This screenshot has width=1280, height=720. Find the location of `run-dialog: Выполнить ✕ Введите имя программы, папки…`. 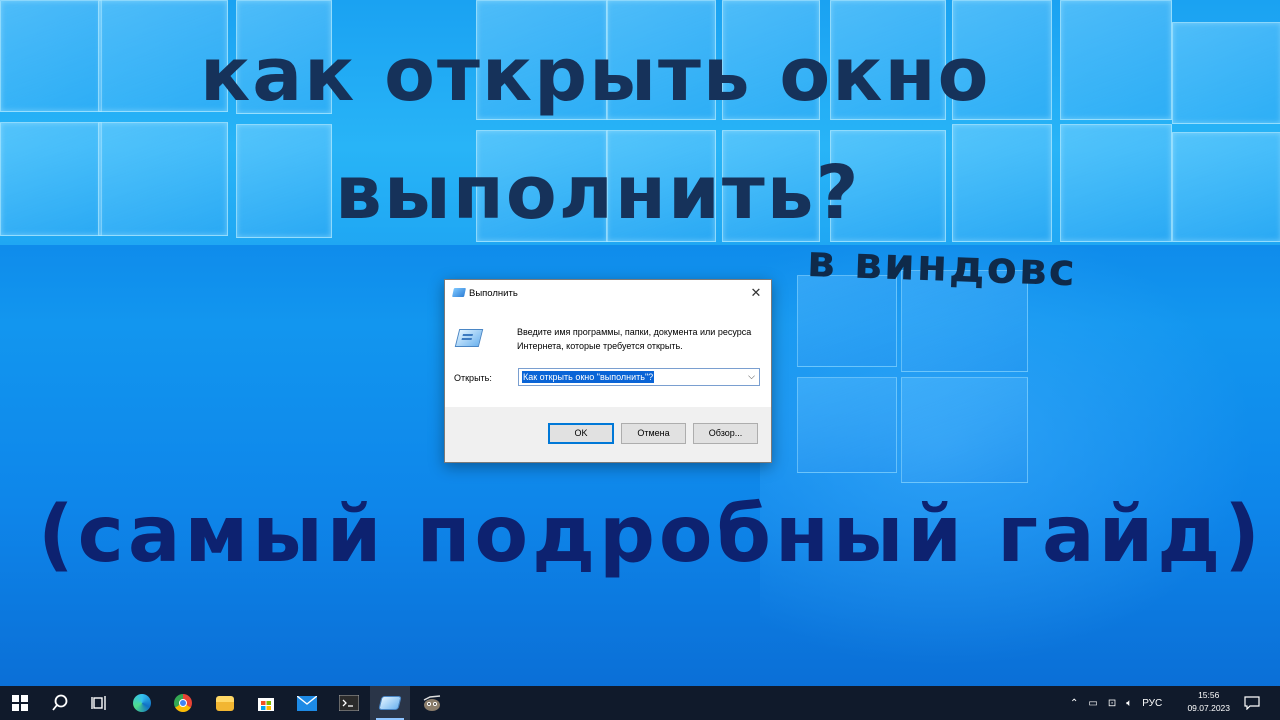

run-dialog: Выполнить ✕ Введите имя программы, папки… is located at coordinates (608, 371).